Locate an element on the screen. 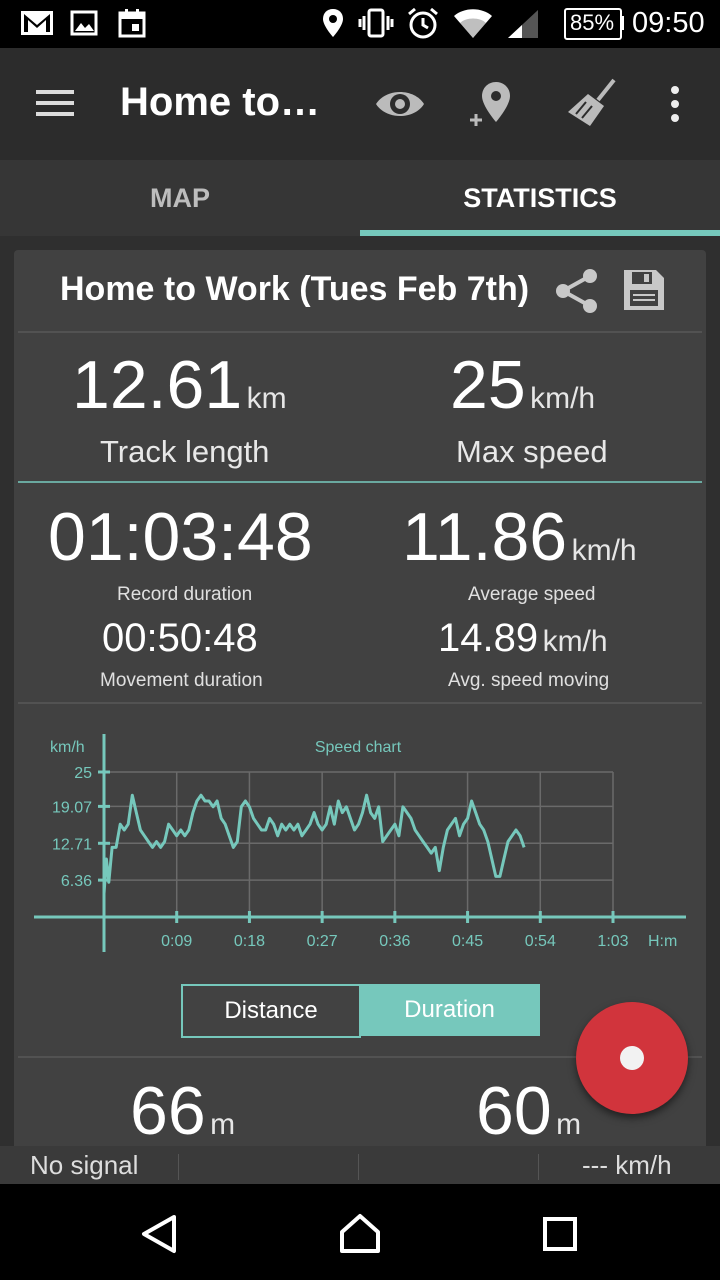  average-speed-value: 11.86 km/h is located at coordinates (519, 537).